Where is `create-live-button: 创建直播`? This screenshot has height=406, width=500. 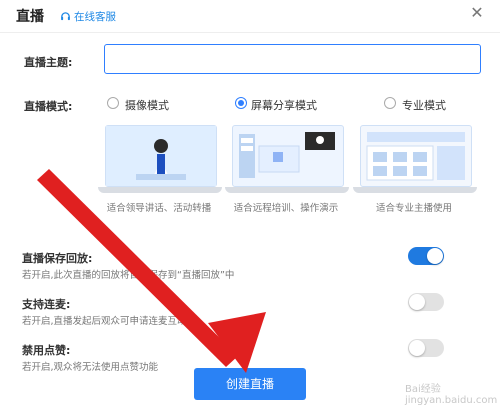
create-live-button: 创建直播 is located at coordinates (250, 384).